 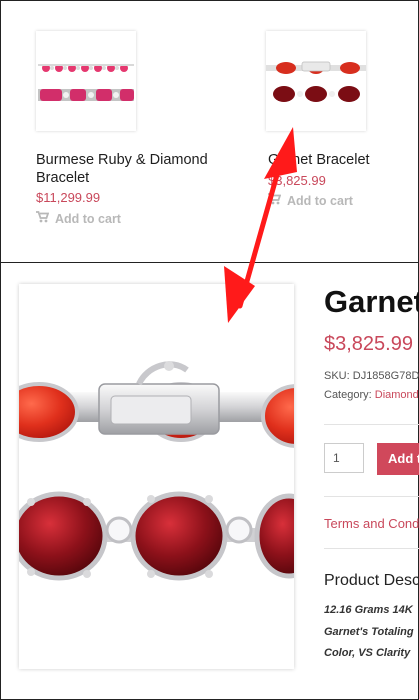 I want to click on sku-value: DJ1858G78D, so click(x=385, y=376).